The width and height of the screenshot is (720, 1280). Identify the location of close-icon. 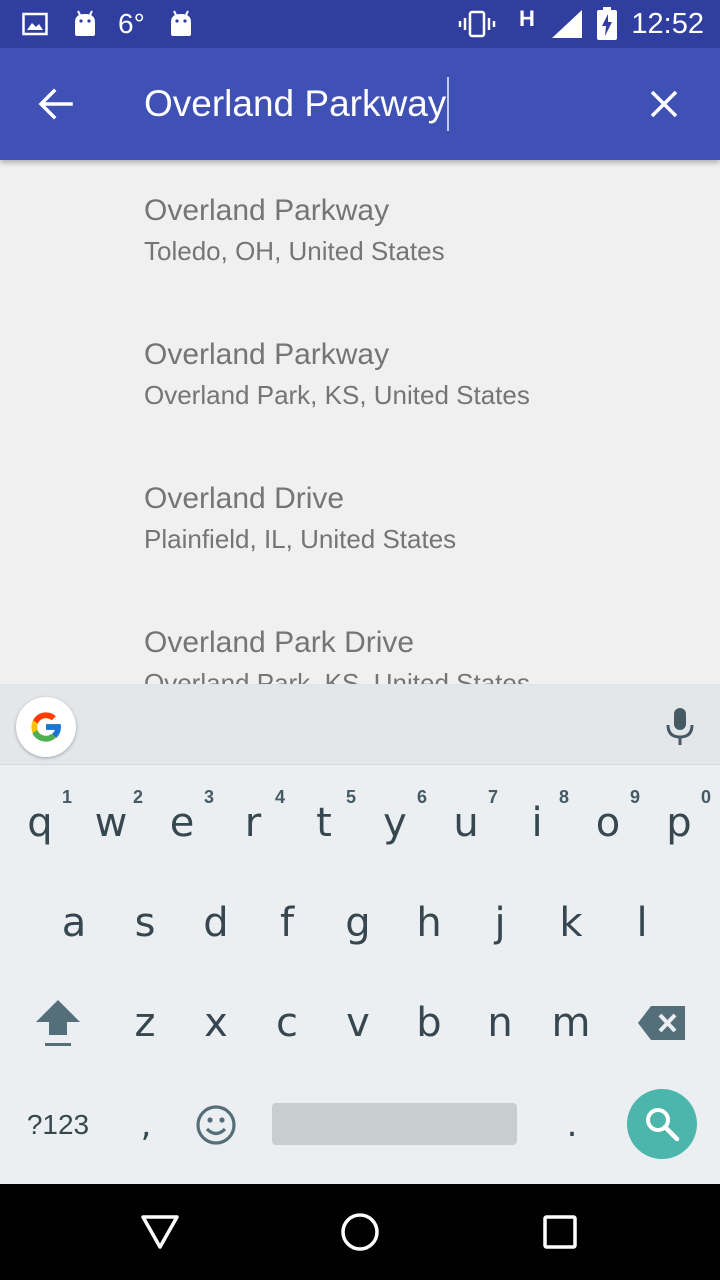
(664, 104).